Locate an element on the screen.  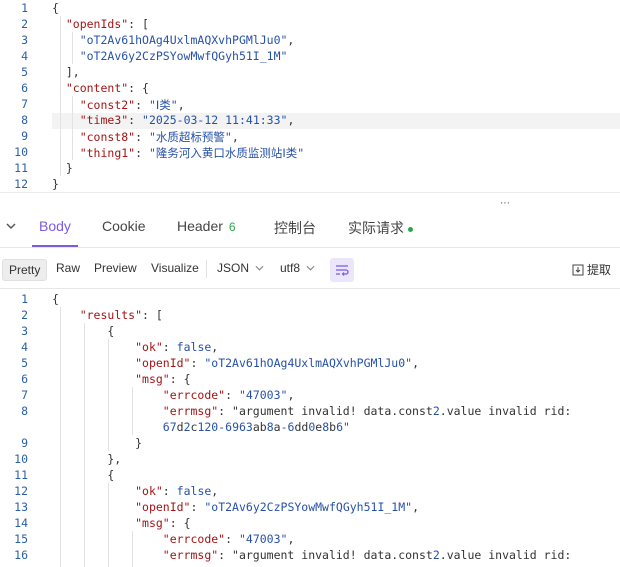
line-number: 16 is located at coordinates (21, 555).